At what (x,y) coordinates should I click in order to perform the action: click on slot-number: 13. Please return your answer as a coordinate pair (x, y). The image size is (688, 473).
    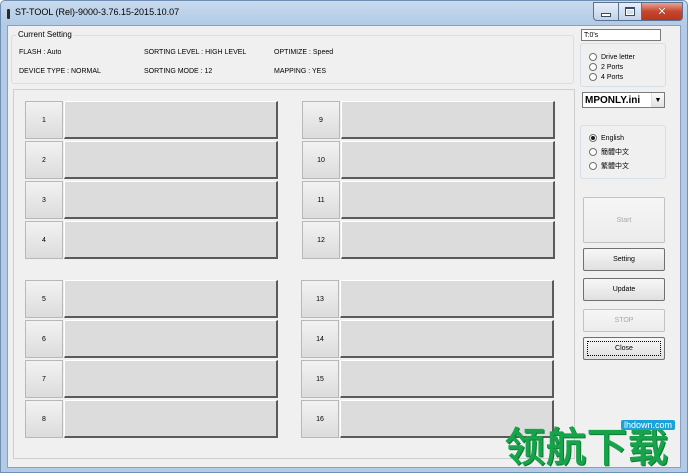
    Looking at the image, I should click on (320, 299).